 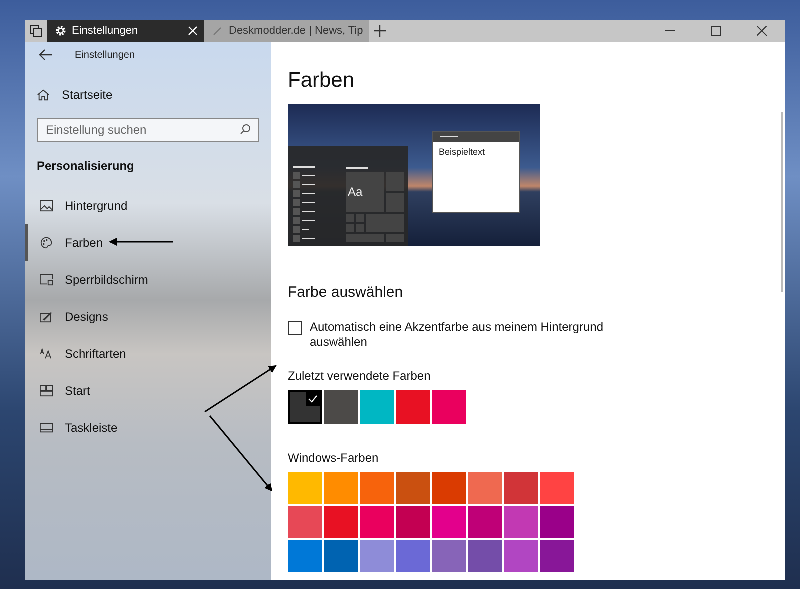 What do you see at coordinates (142, 279) in the screenshot?
I see `nav-item: Sperrbildschirm` at bounding box center [142, 279].